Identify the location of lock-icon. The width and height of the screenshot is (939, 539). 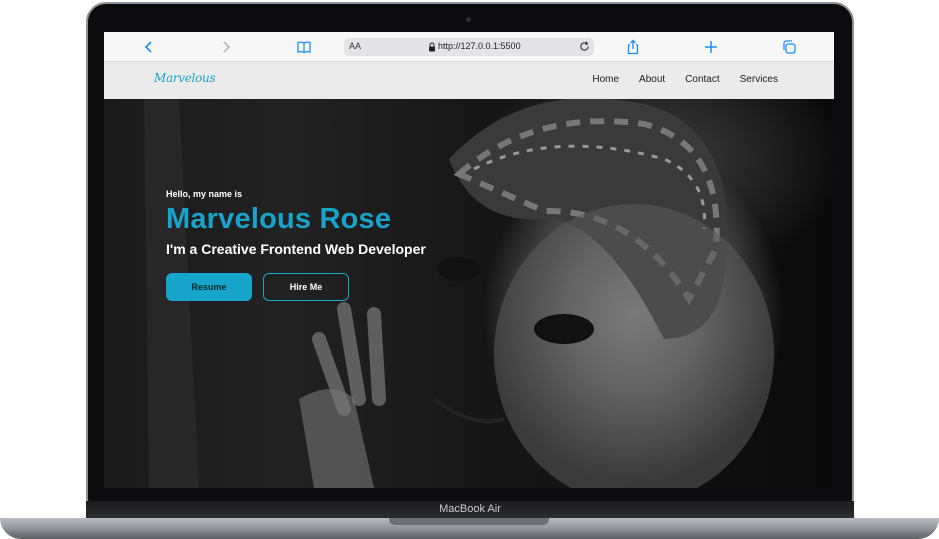
(432, 47).